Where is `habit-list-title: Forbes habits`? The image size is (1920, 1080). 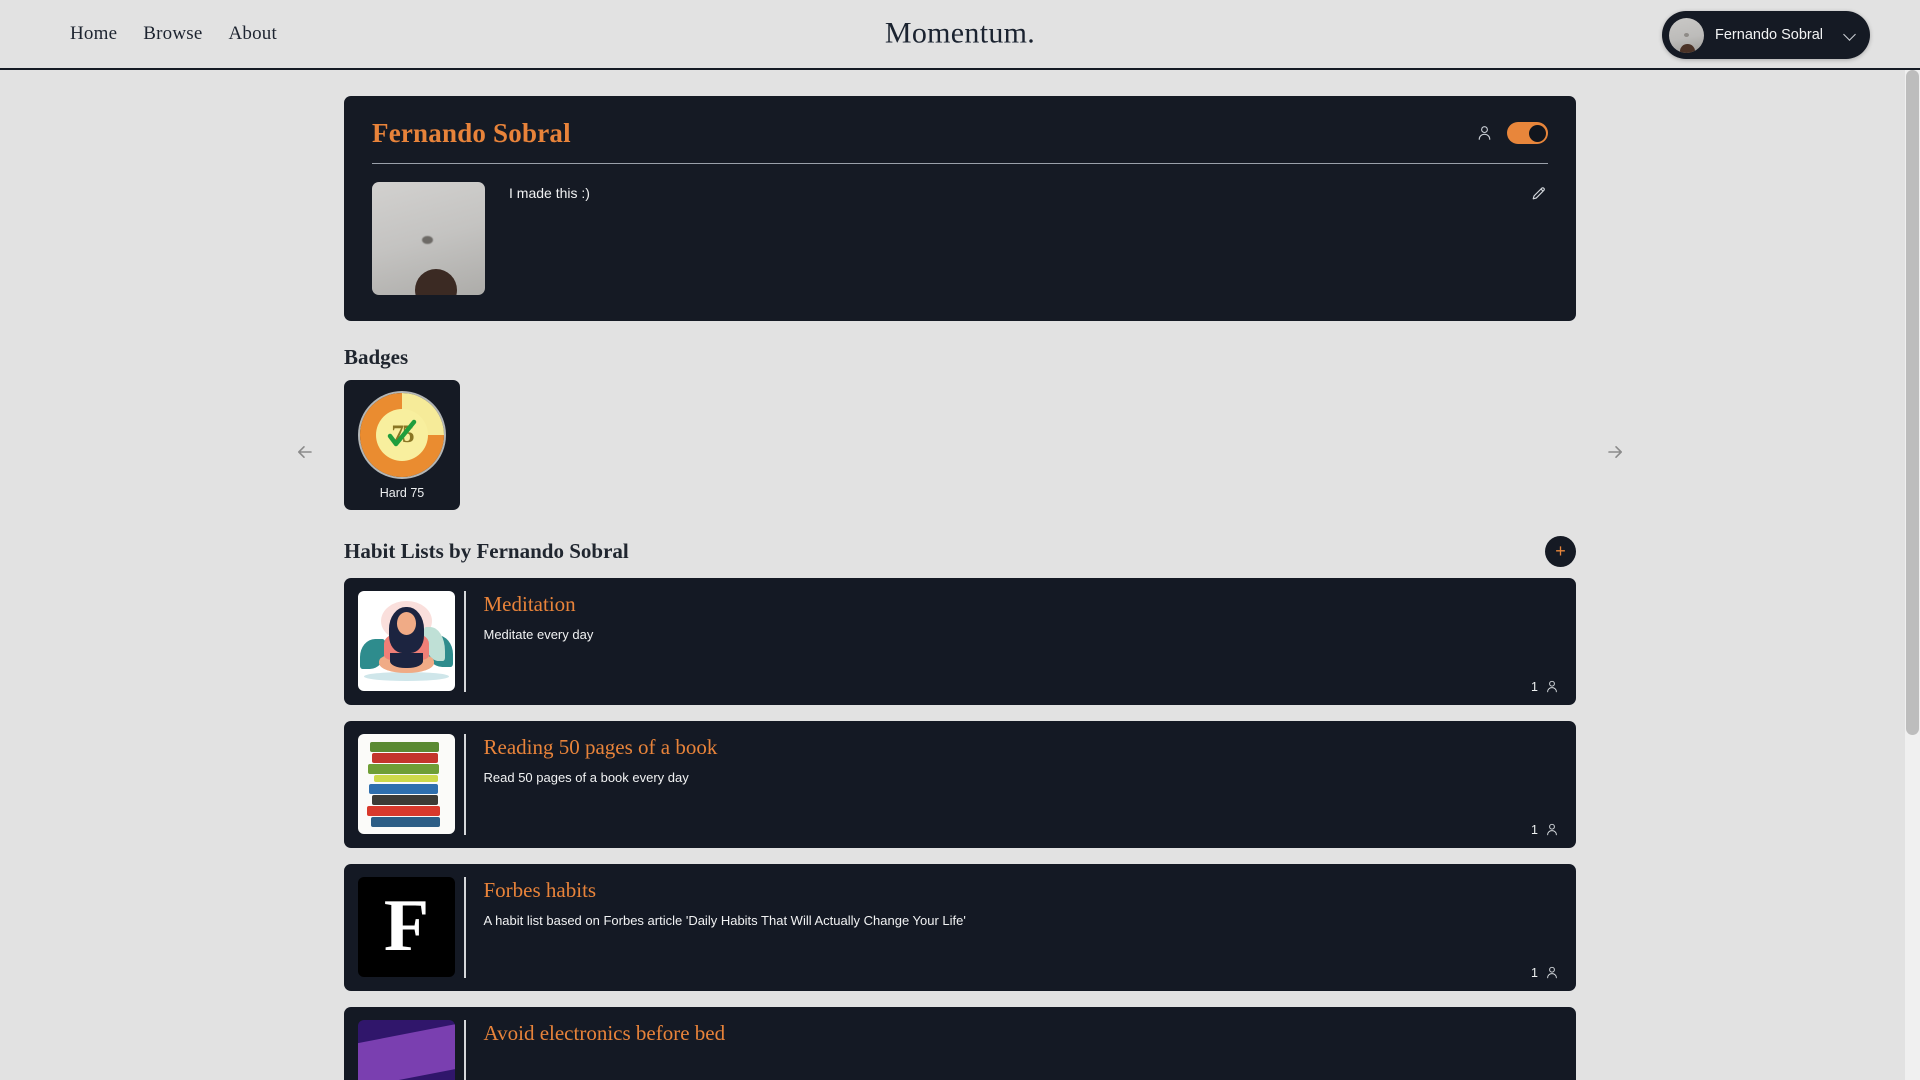
habit-list-title: Forbes habits is located at coordinates (540, 890).